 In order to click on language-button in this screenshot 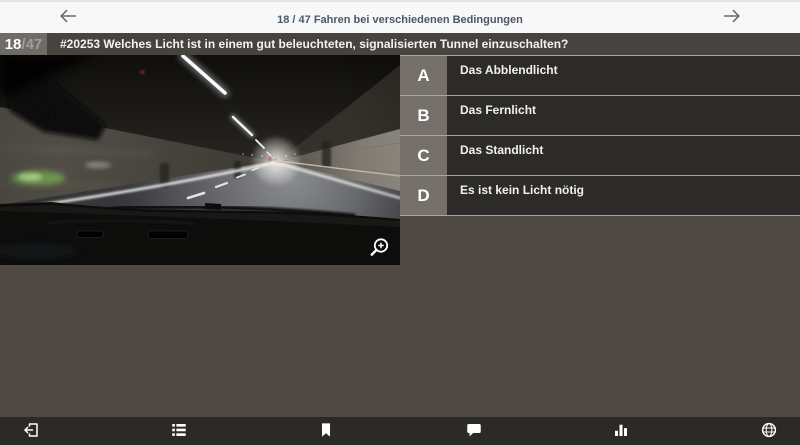, I will do `click(769, 431)`.